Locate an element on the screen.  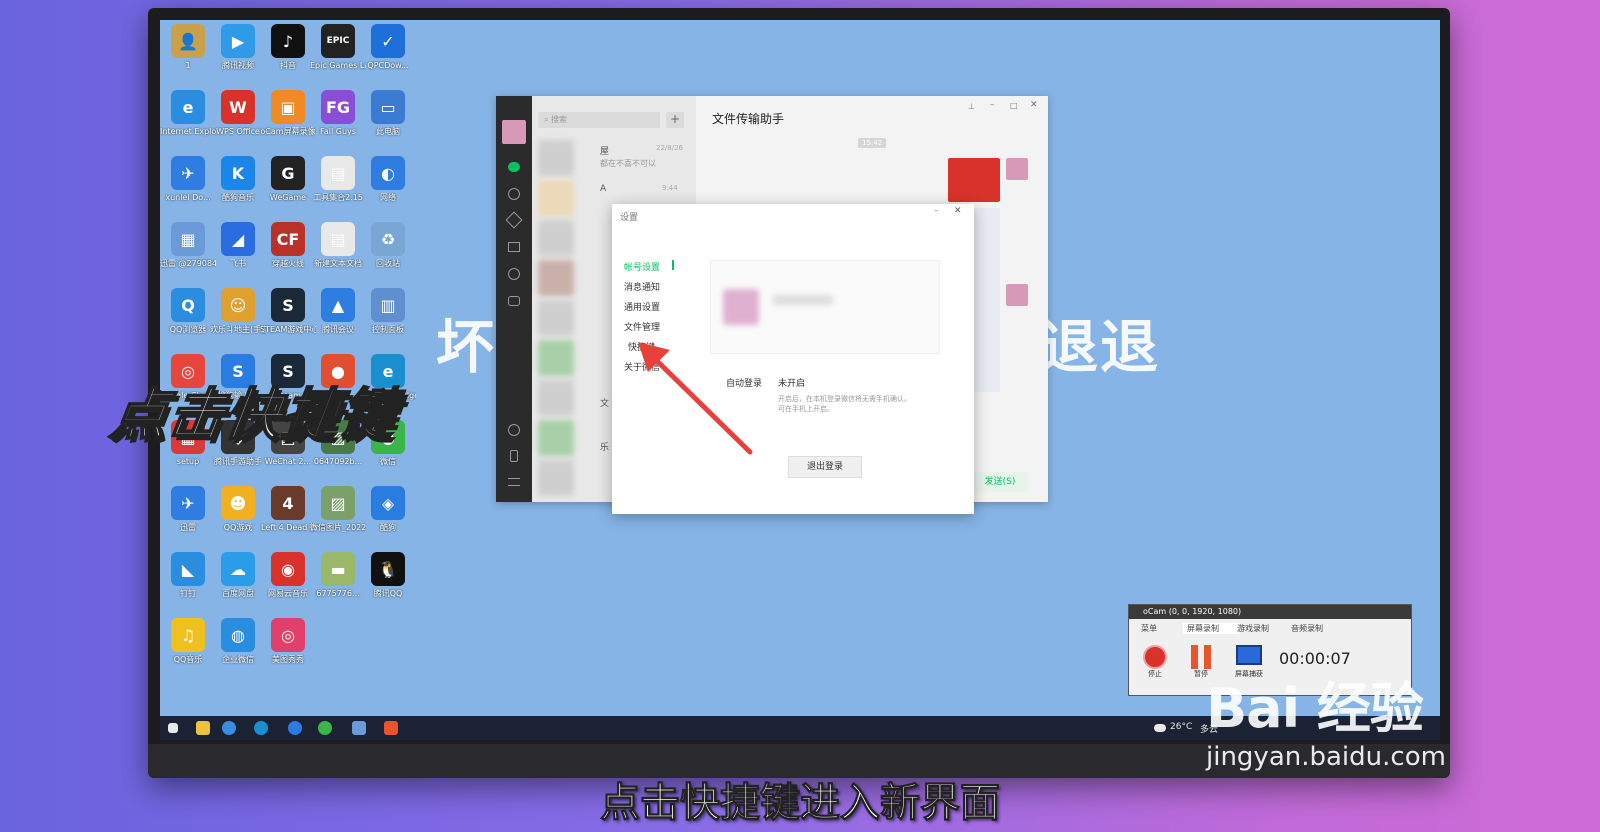
desktop-icon: ◣ 钉钉 is located at coordinates (188, 575).